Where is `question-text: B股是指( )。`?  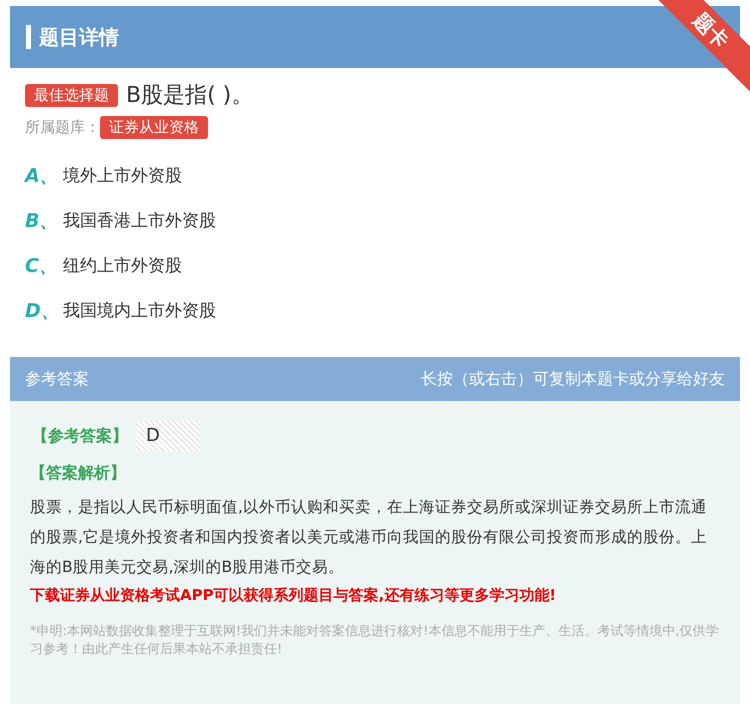
question-text: B股是指( )。 is located at coordinates (190, 96).